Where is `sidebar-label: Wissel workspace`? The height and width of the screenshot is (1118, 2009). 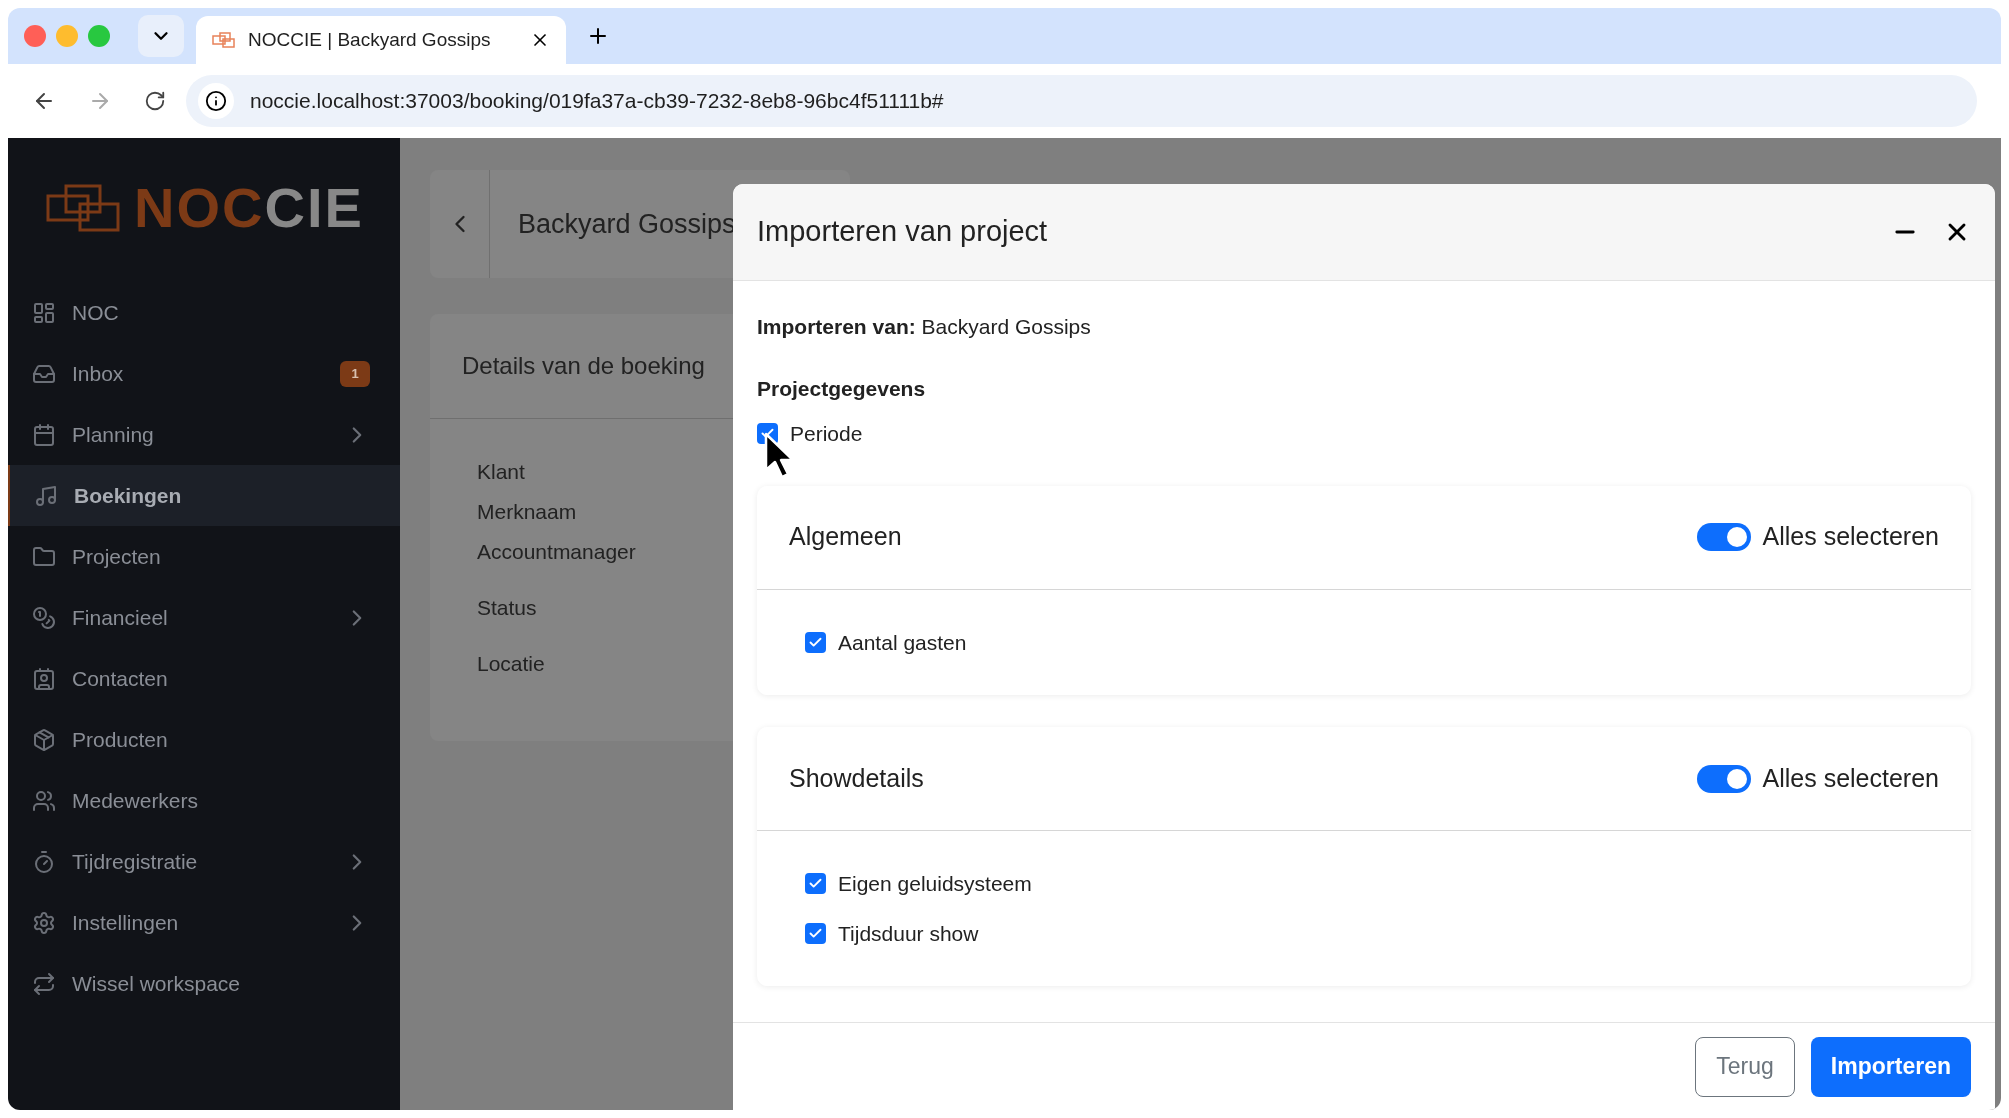 sidebar-label: Wissel workspace is located at coordinates (157, 983).